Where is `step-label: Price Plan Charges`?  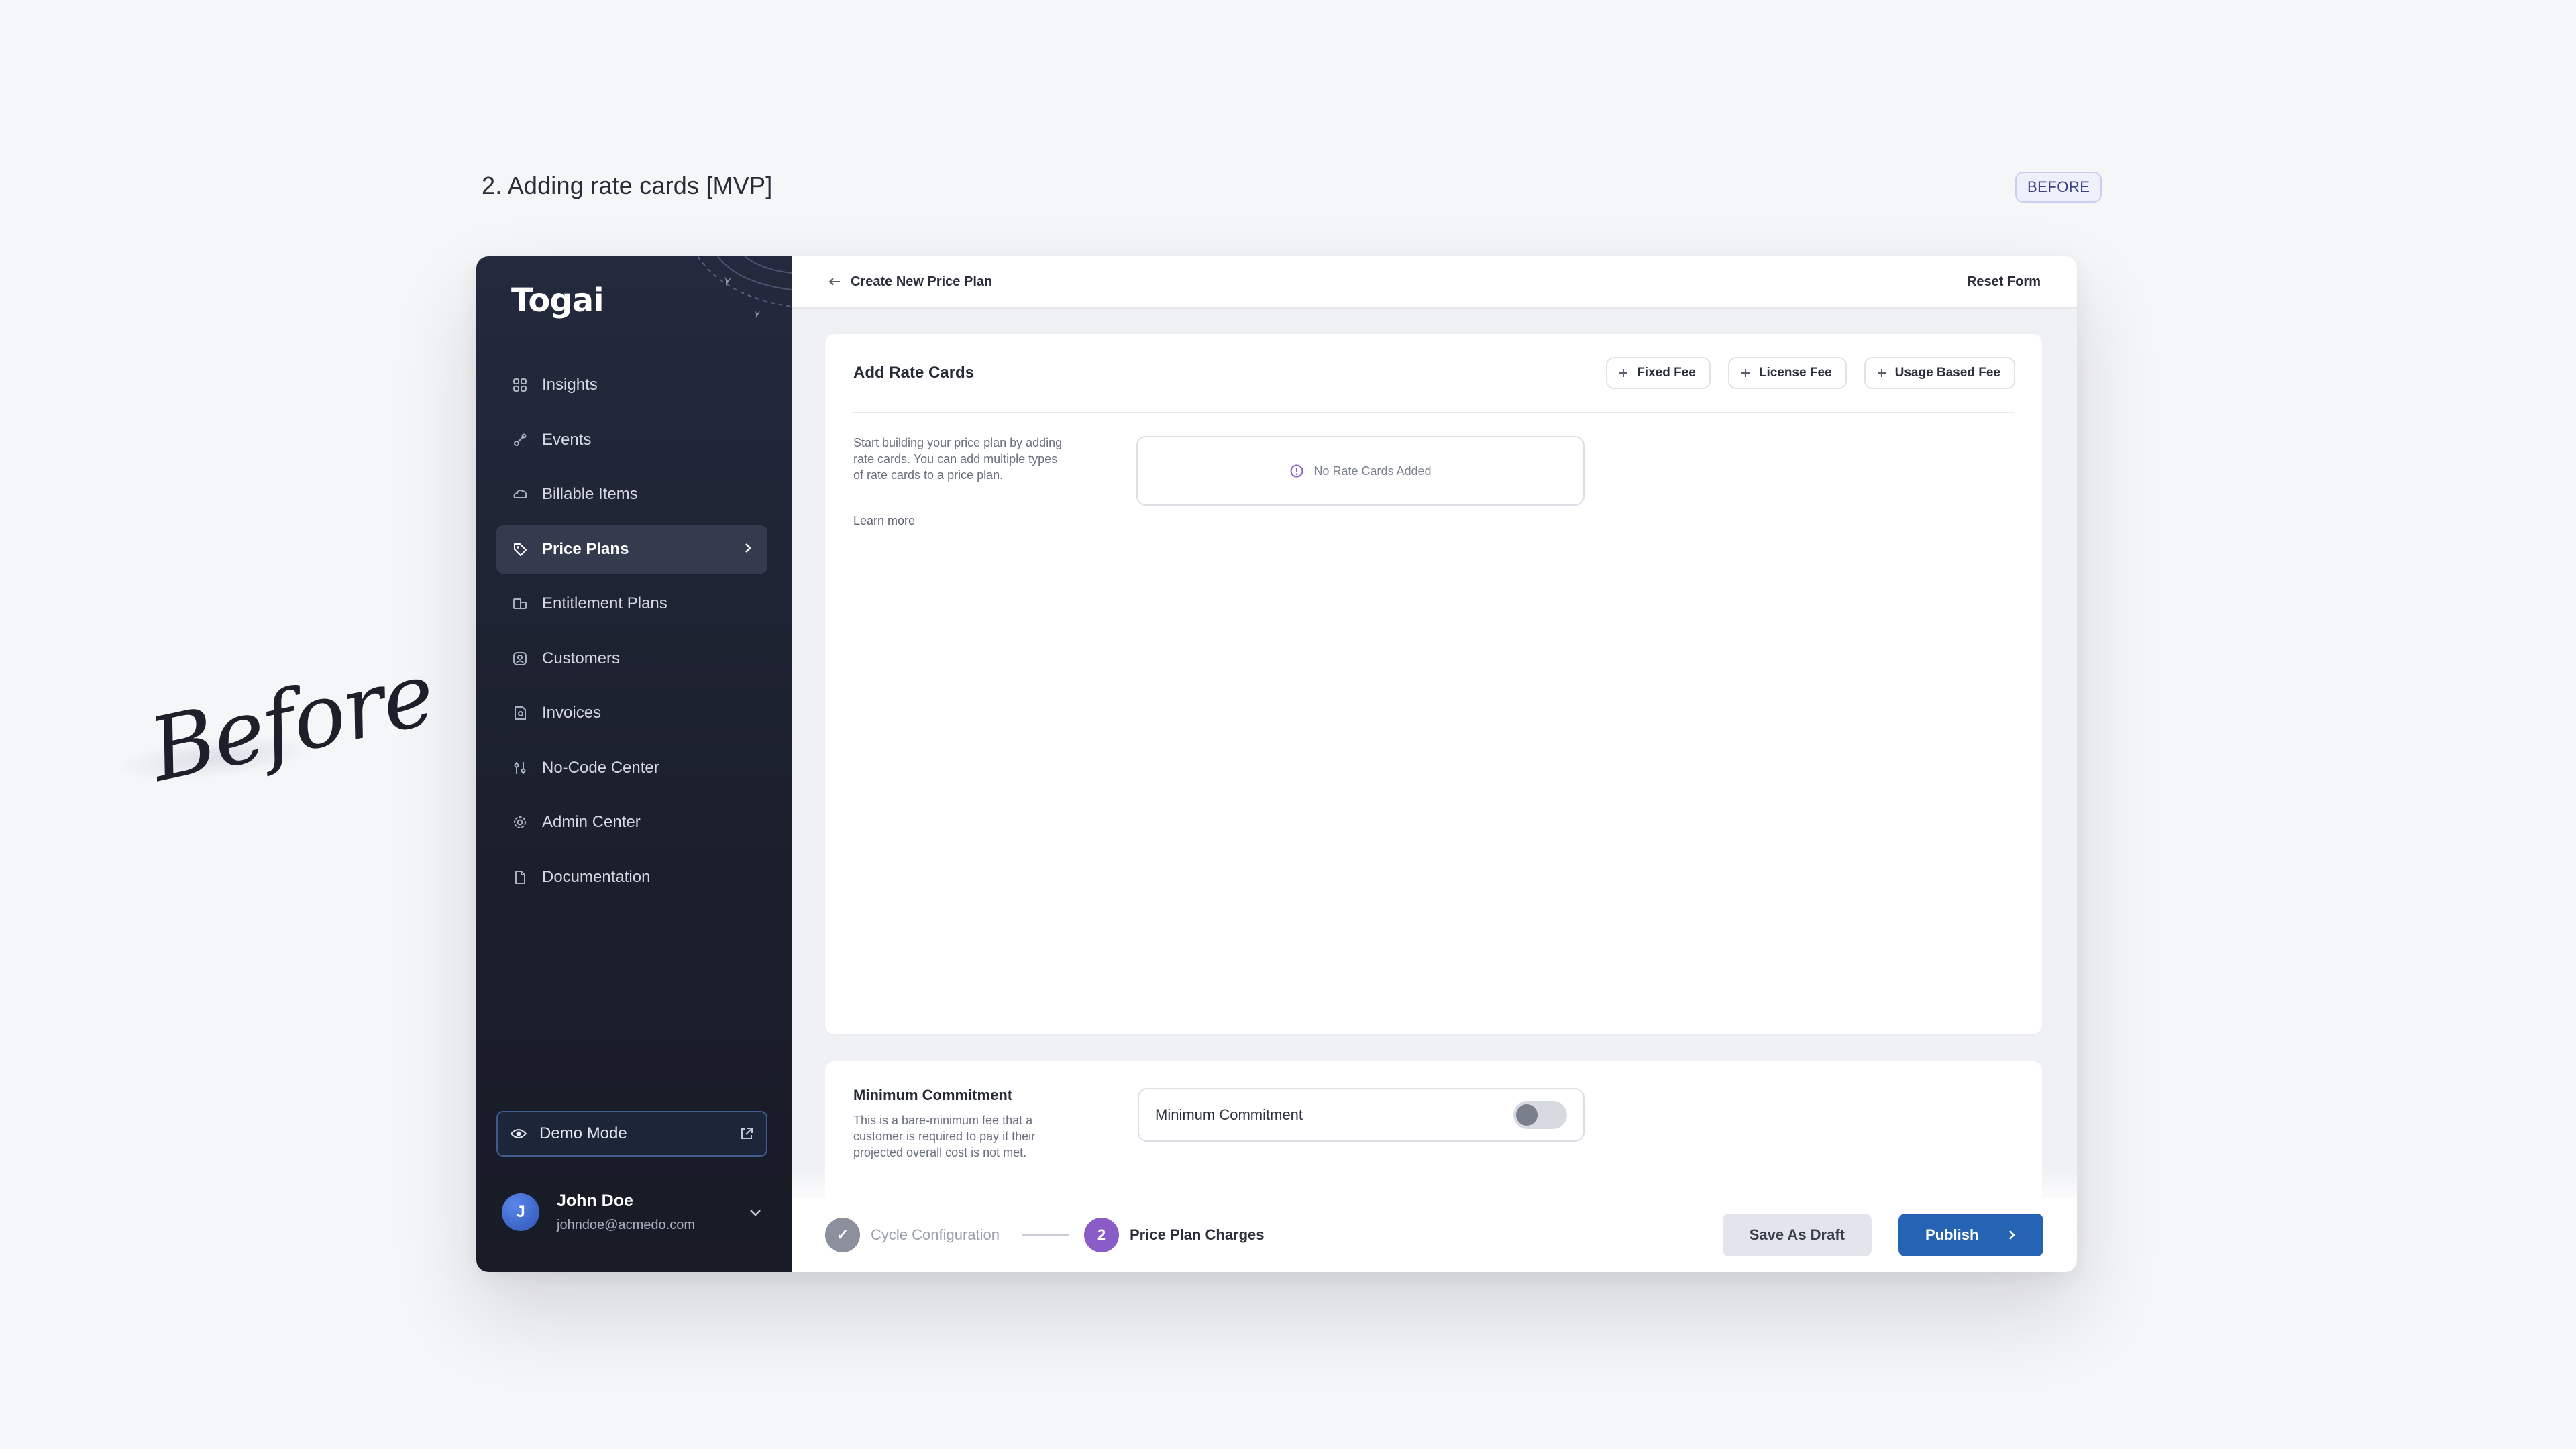
step-label: Price Plan Charges is located at coordinates (1197, 1234).